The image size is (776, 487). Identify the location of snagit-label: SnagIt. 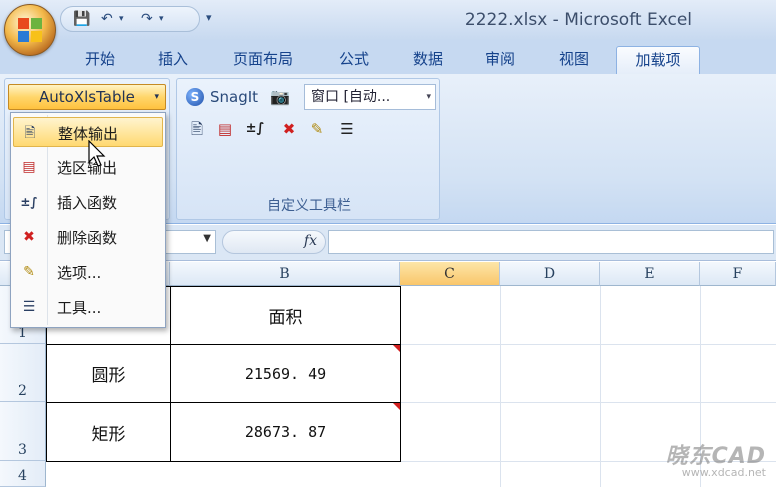
(234, 97).